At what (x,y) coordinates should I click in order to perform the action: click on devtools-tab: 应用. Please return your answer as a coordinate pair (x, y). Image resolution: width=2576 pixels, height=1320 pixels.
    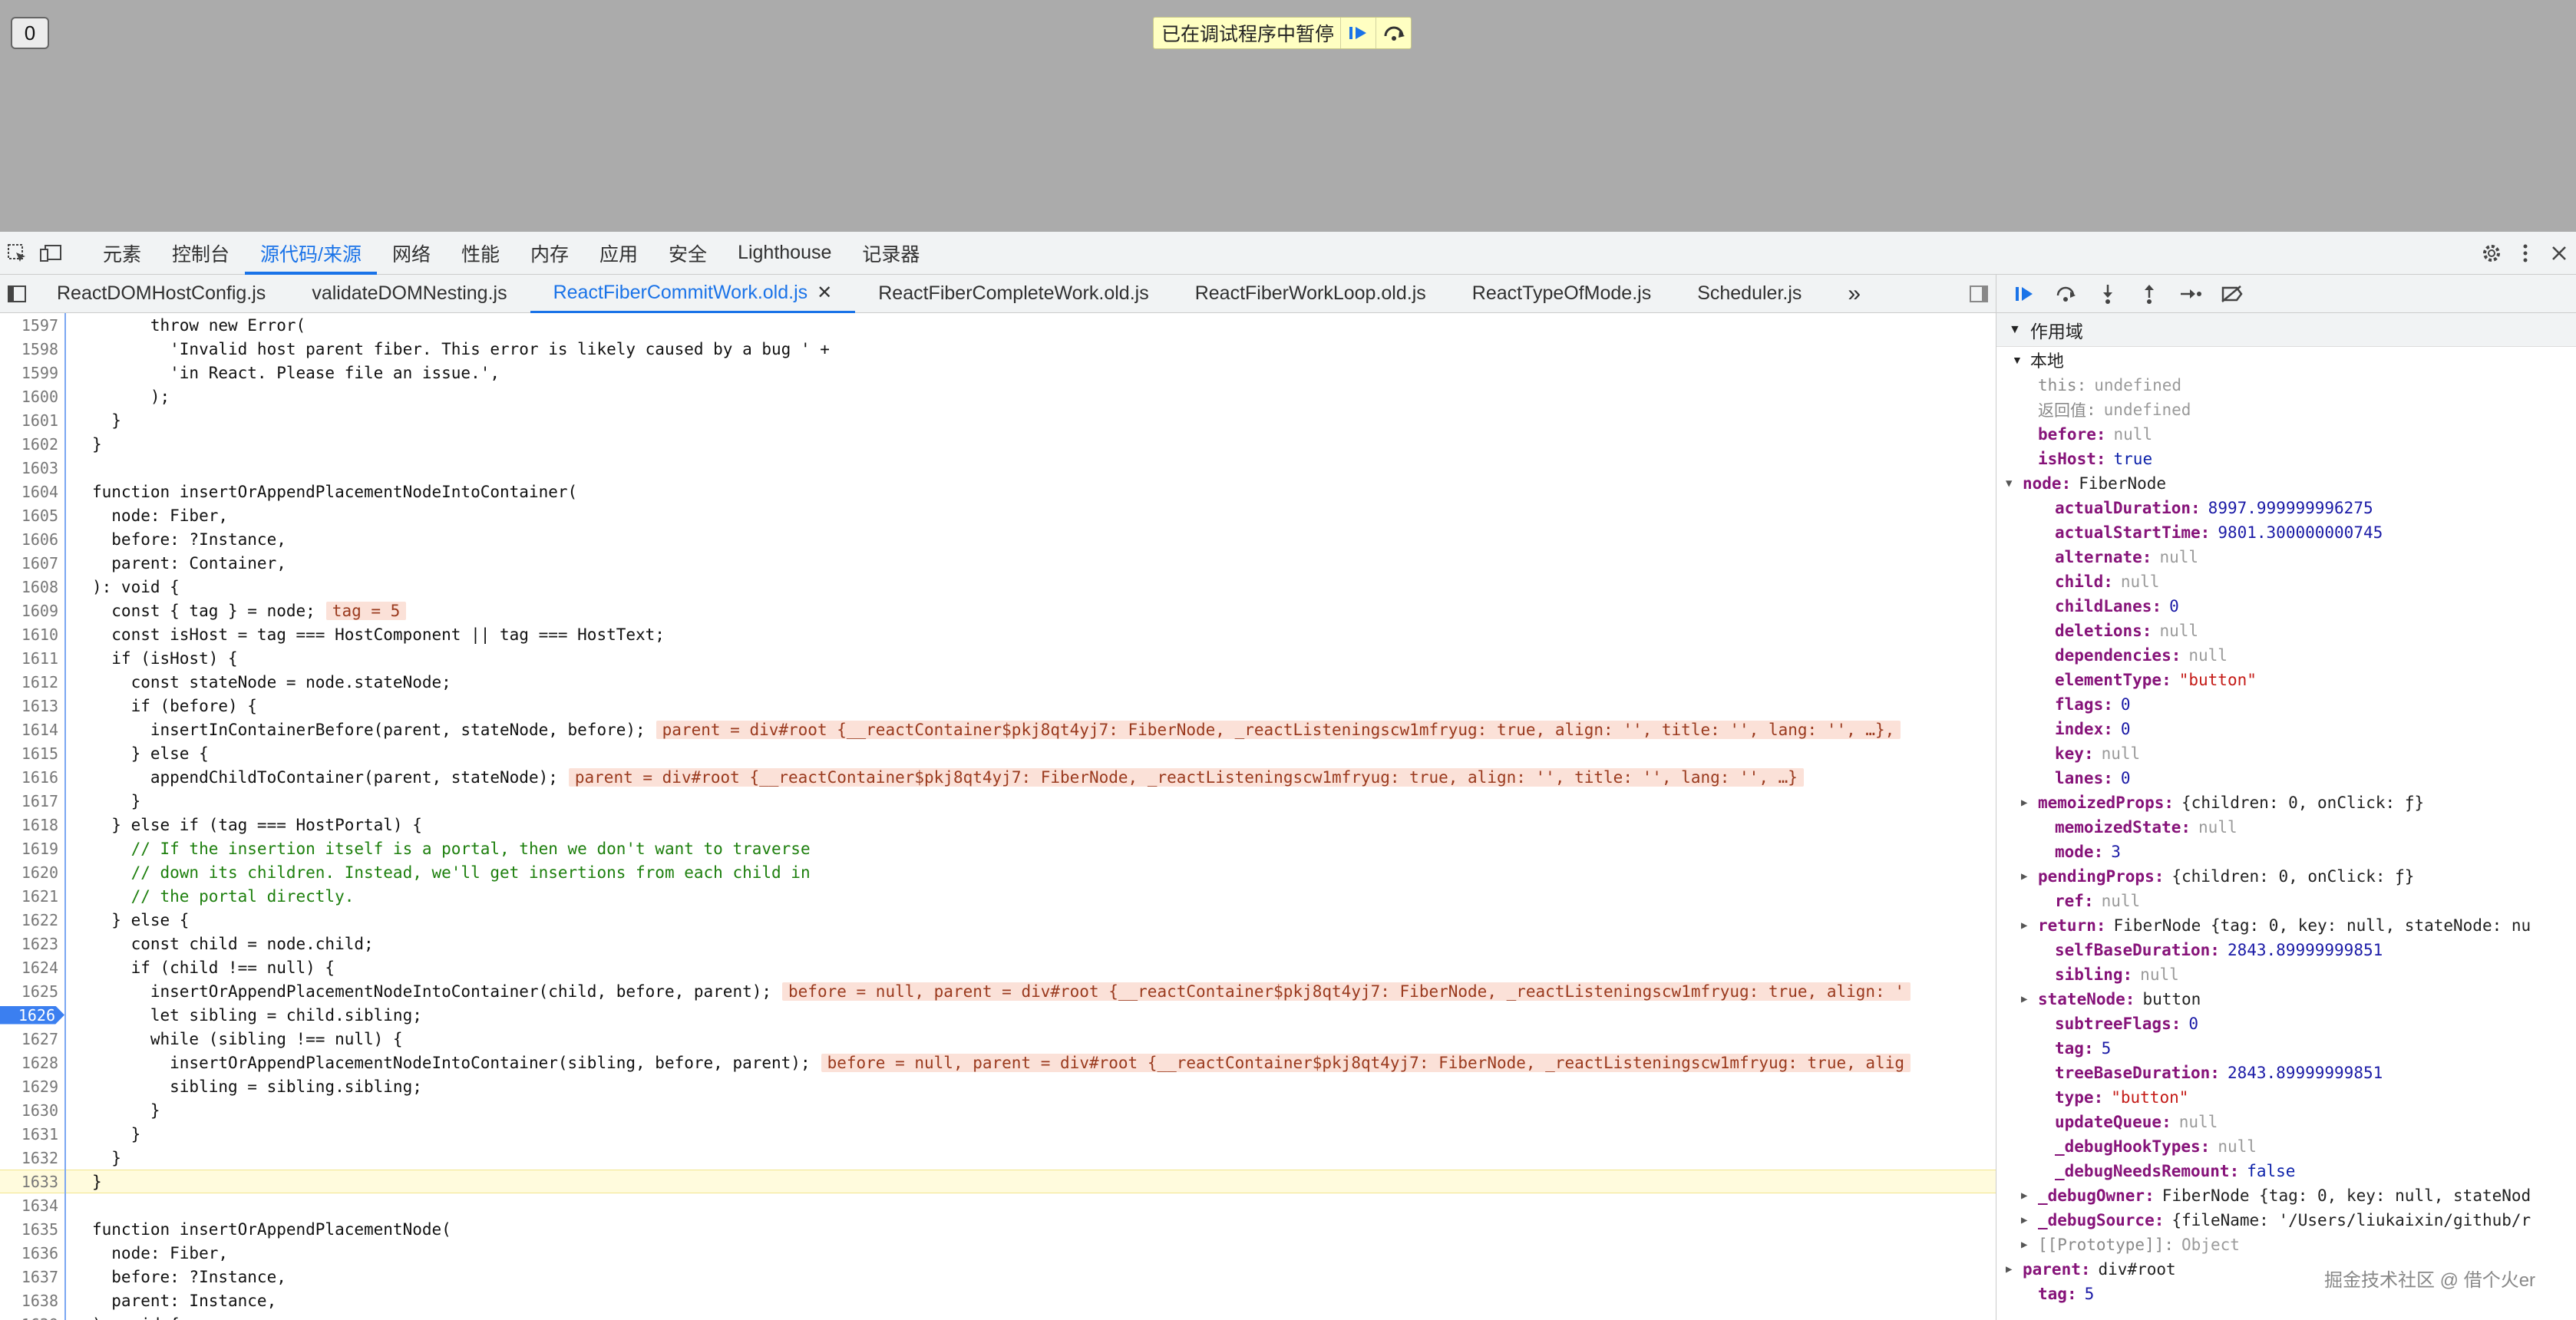
    Looking at the image, I should click on (618, 253).